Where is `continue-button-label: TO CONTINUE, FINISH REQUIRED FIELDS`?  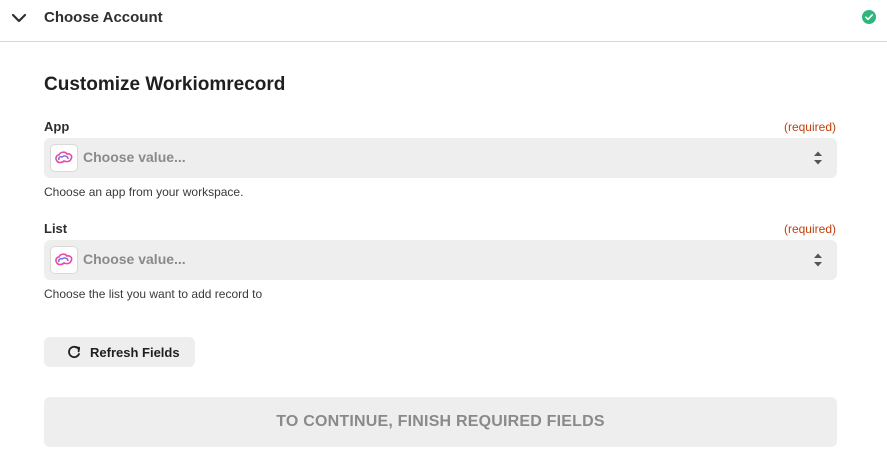 continue-button-label: TO CONTINUE, FINISH REQUIRED FIELDS is located at coordinates (440, 421).